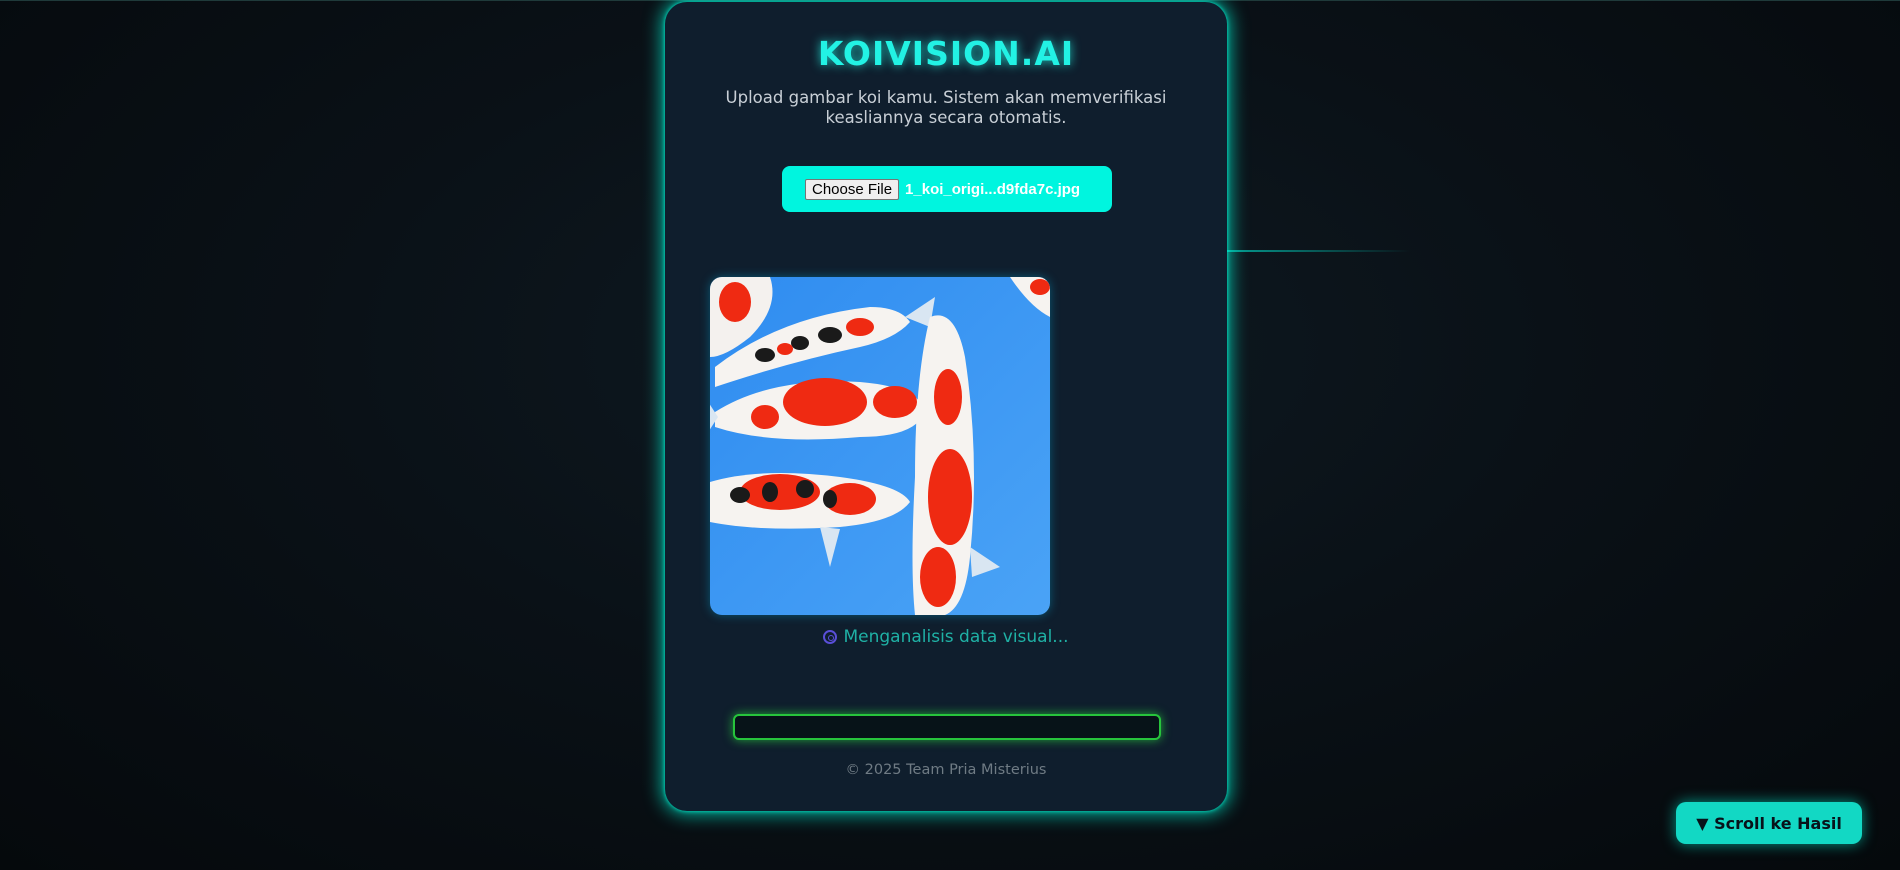 The image size is (1900, 870). What do you see at coordinates (947, 727) in the screenshot?
I see `progress-bar` at bounding box center [947, 727].